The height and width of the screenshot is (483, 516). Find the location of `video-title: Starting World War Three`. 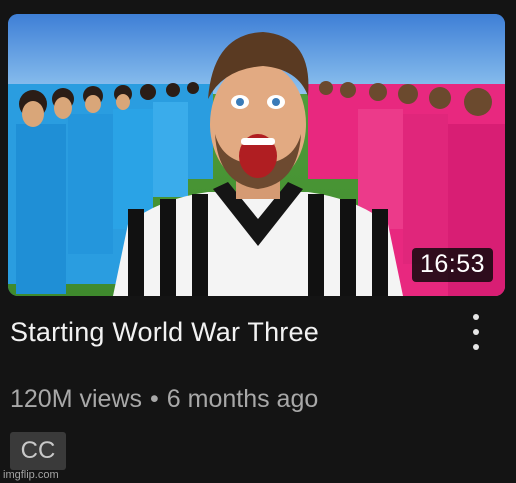

video-title: Starting World War Three is located at coordinates (164, 332).